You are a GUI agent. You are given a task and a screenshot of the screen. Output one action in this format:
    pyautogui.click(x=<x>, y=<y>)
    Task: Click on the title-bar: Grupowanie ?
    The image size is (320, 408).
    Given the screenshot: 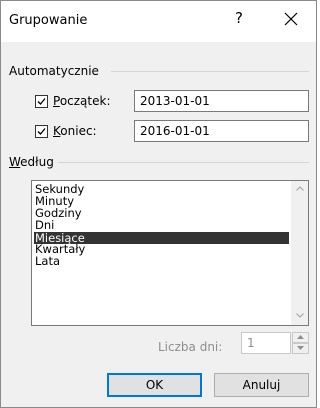 What is the action you would take?
    pyautogui.click(x=158, y=21)
    